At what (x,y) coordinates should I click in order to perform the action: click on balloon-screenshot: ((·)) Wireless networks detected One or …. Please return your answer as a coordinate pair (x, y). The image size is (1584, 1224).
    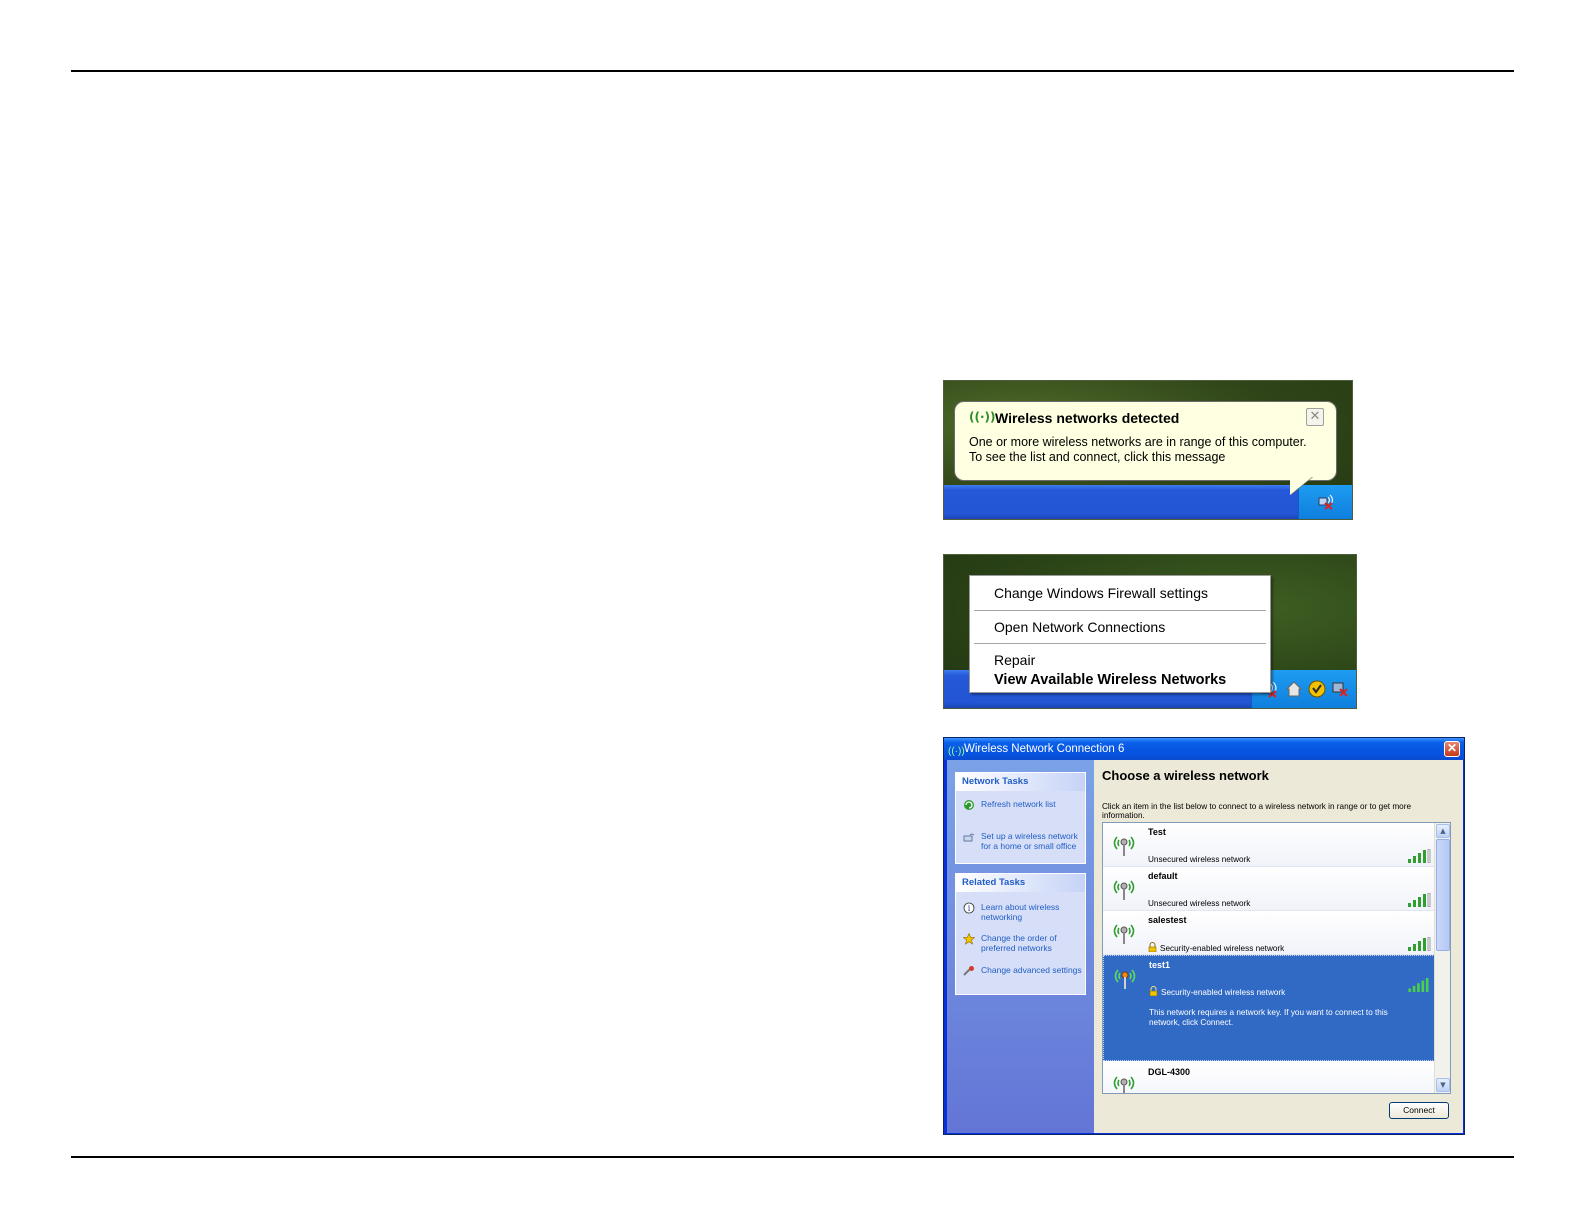
    Looking at the image, I should click on (1148, 450).